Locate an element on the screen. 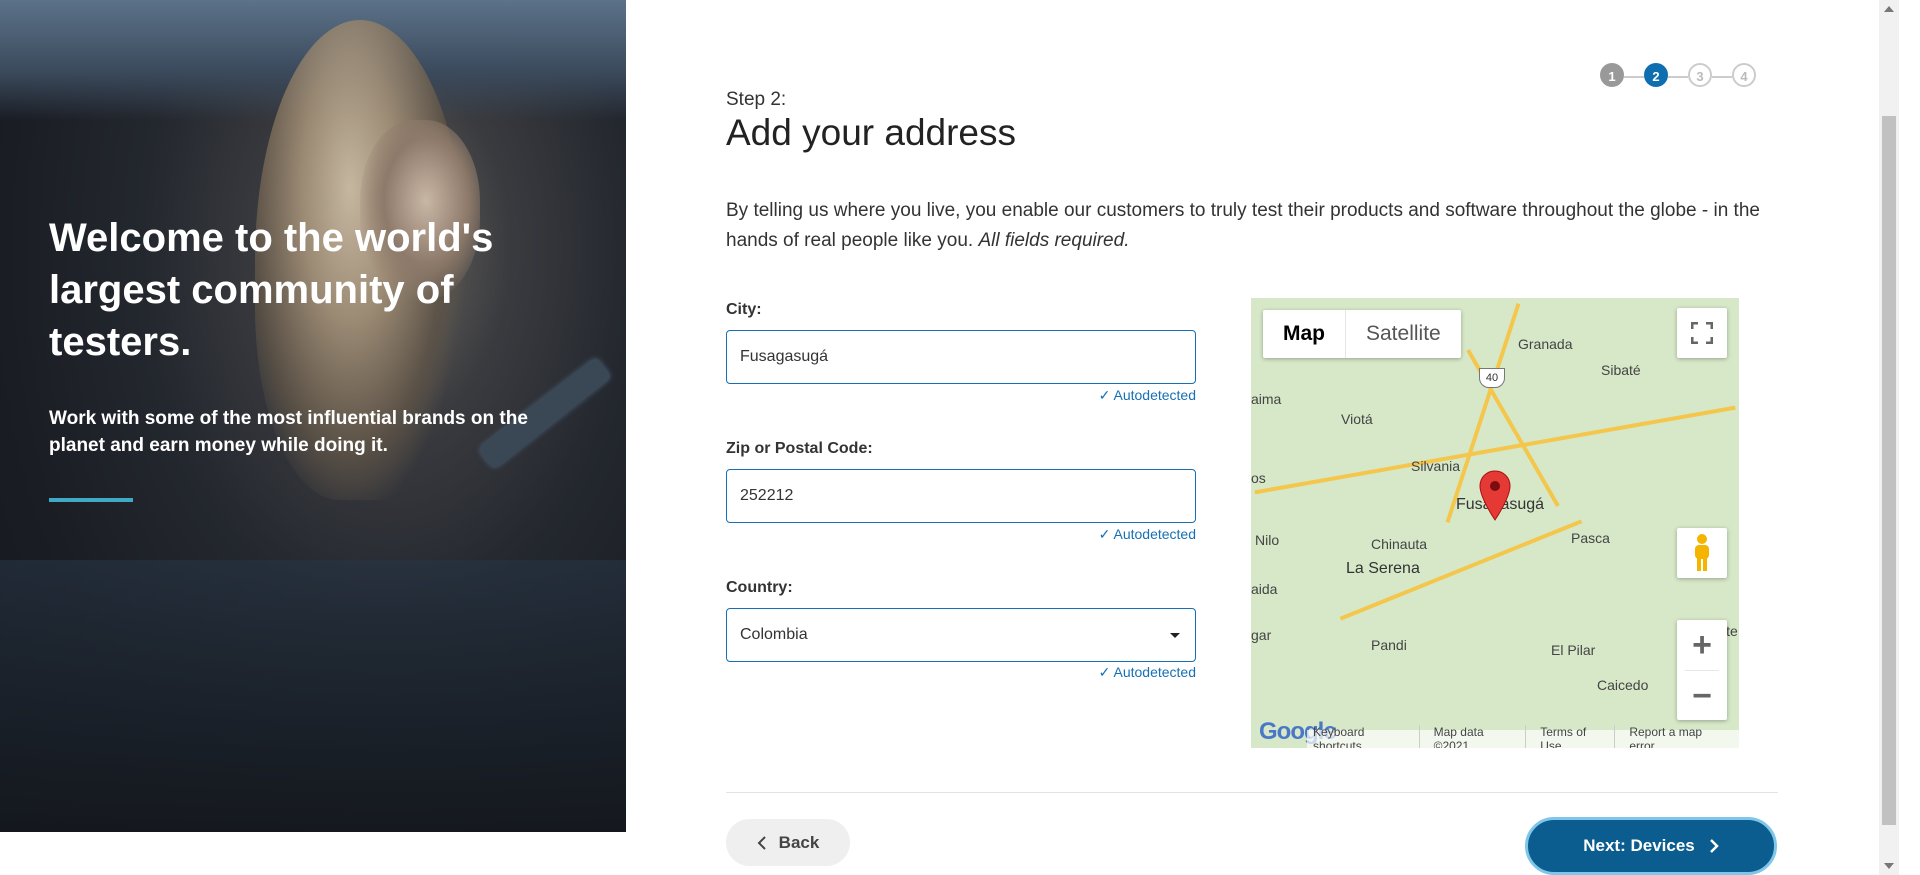 The image size is (1920, 875). step-label: Step 2: is located at coordinates (756, 99).